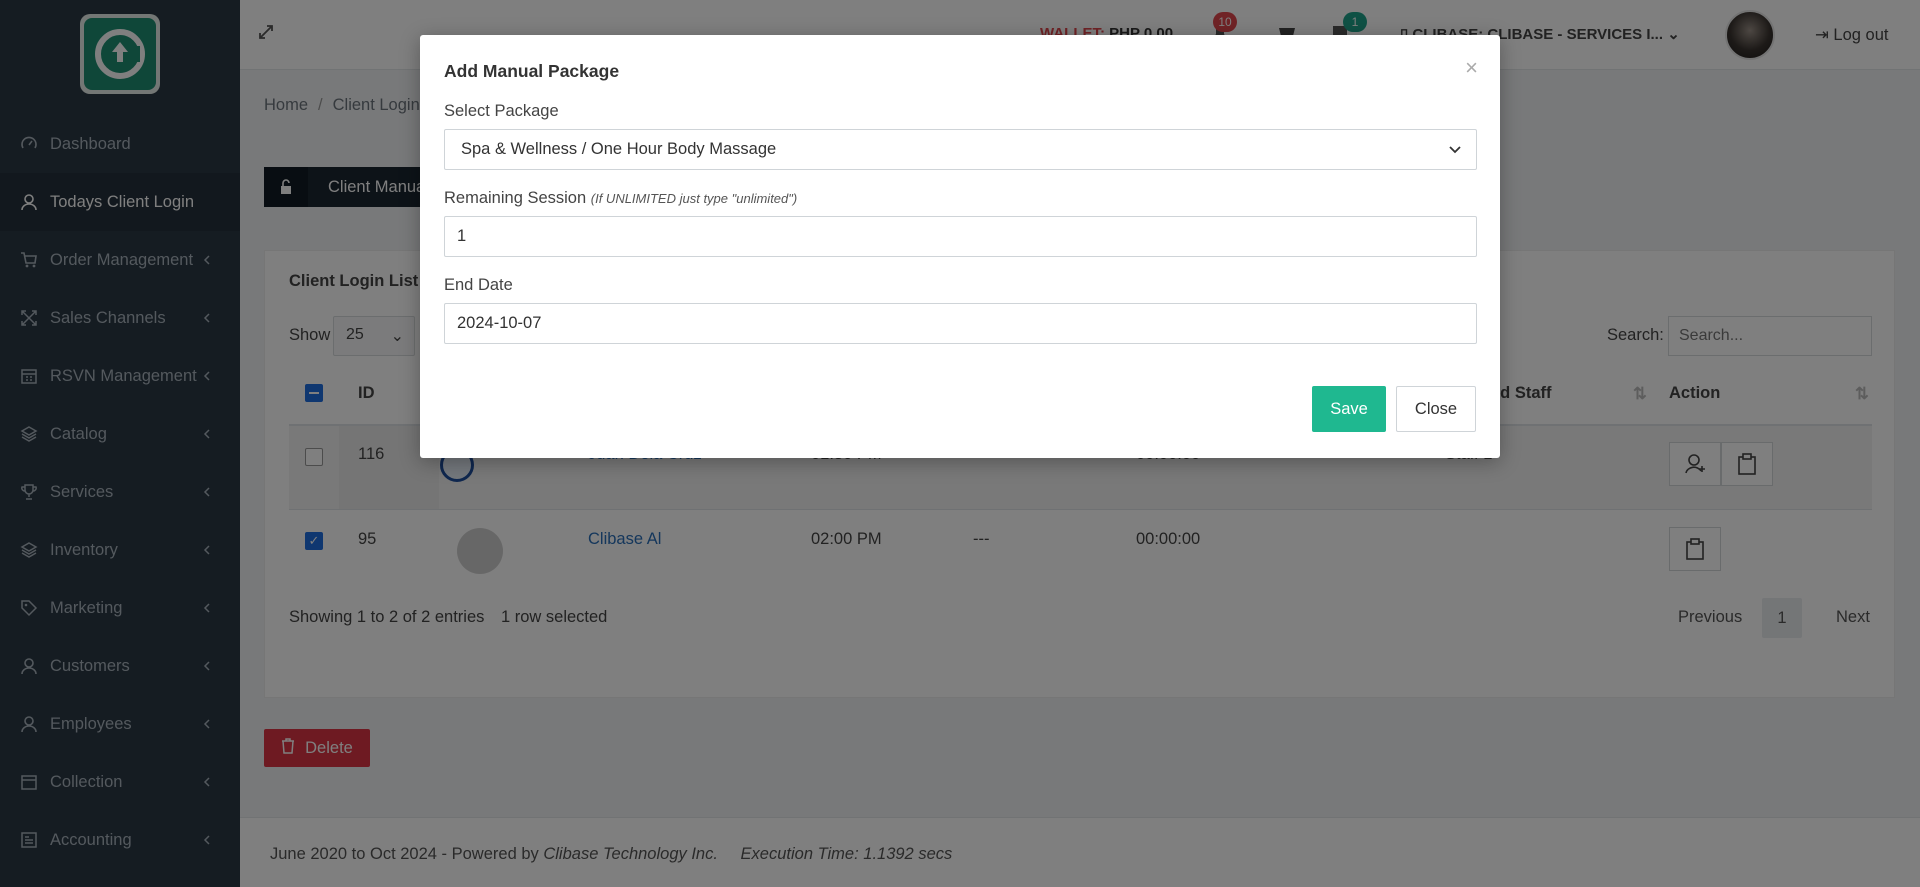  I want to click on save-button: Save, so click(1349, 409).